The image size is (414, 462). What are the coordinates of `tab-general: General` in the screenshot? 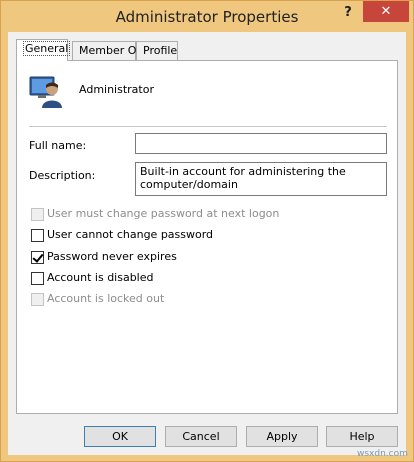 It's located at (43, 50).